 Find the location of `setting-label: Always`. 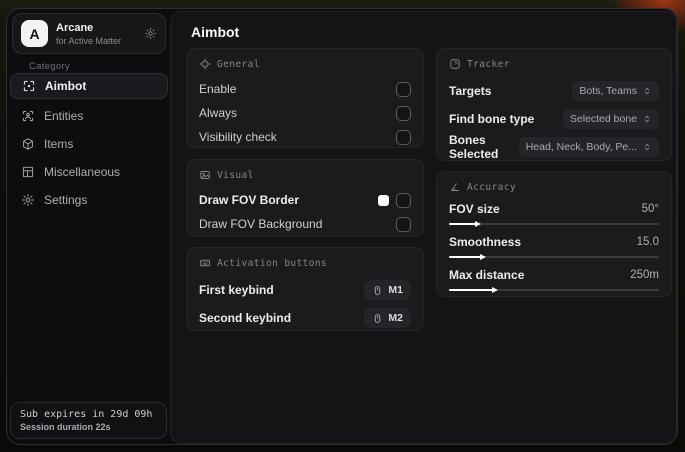

setting-label: Always is located at coordinates (218, 113).